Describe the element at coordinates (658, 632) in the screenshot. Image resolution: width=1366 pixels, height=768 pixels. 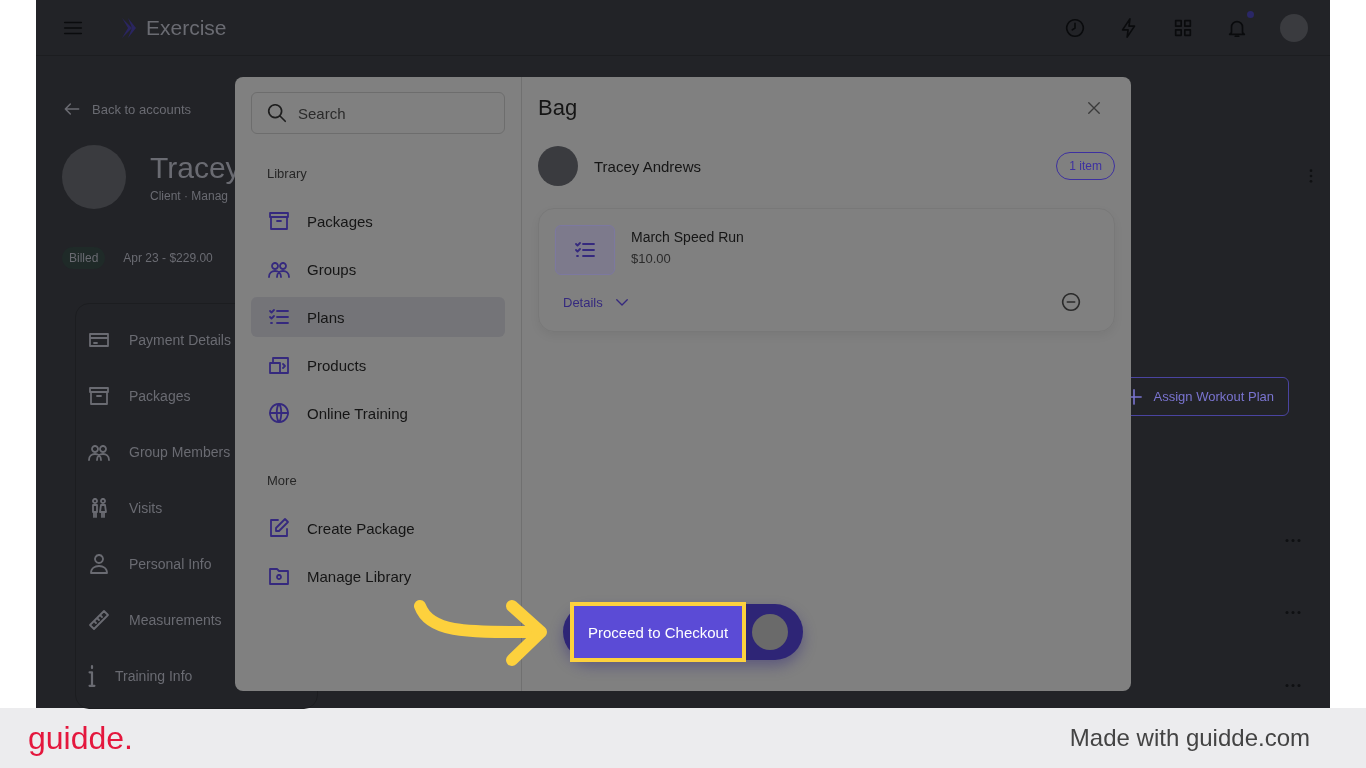
I see `proceed-to-checkout-button: Proceed to Checkout` at that location.